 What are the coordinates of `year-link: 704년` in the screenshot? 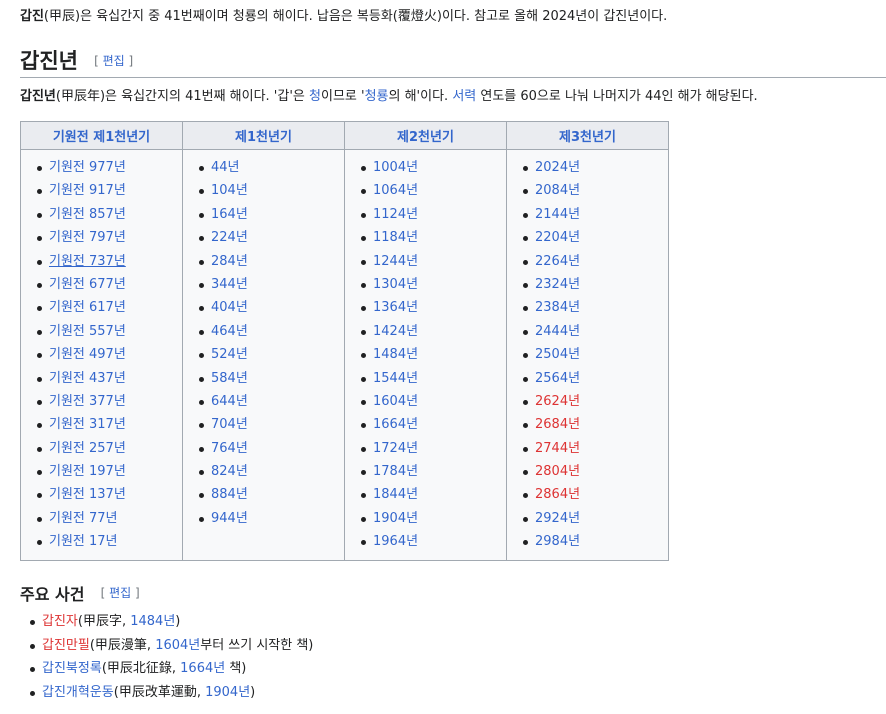 It's located at (229, 424).